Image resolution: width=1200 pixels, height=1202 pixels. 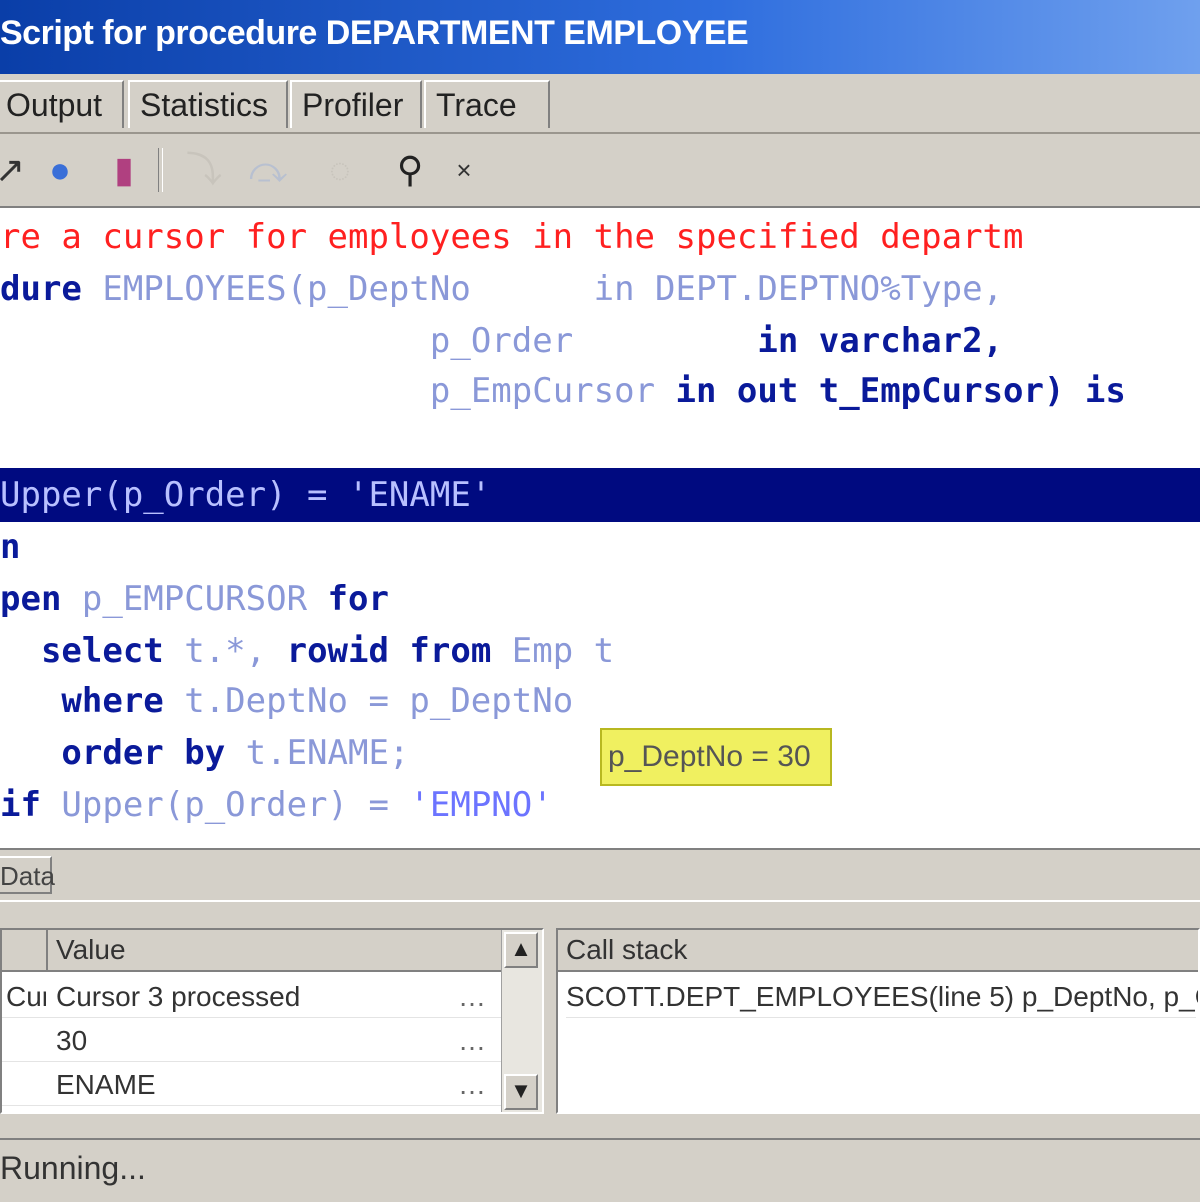 I want to click on code-line: p_EmpCursor in out t_EmpCursor) is, so click(x=563, y=391).